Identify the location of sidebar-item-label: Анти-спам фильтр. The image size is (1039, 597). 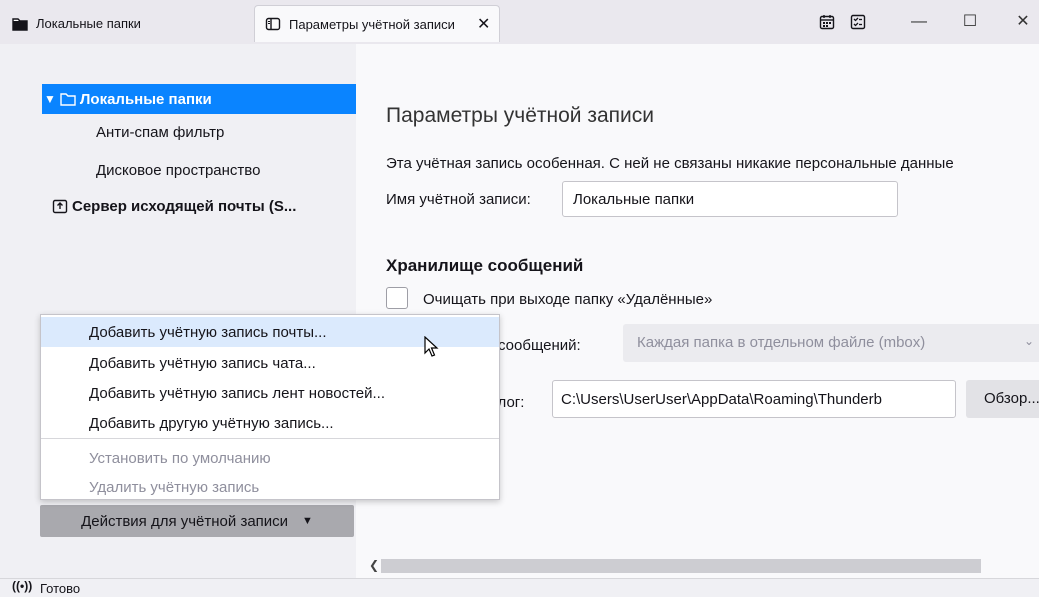
(160, 132).